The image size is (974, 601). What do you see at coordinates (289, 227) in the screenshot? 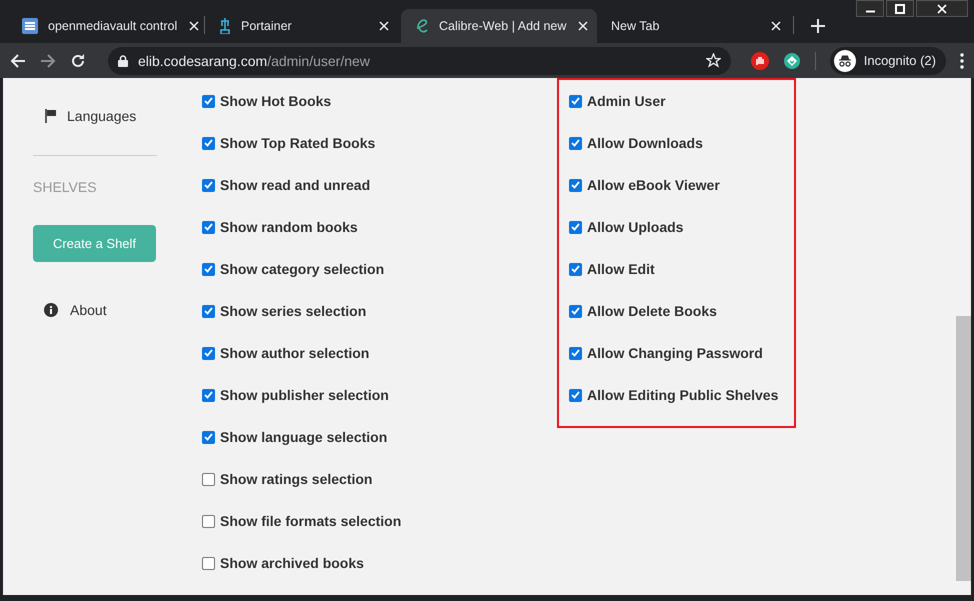
I see `checkbox-label: Show random books` at bounding box center [289, 227].